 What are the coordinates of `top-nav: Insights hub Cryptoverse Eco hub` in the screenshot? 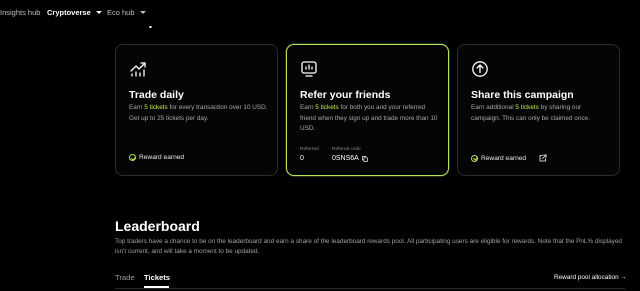 It's located at (320, 13).